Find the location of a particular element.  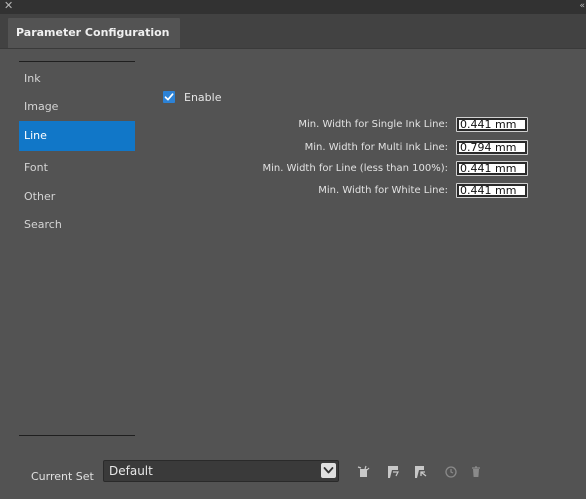

chevron-down-icon is located at coordinates (328, 470).